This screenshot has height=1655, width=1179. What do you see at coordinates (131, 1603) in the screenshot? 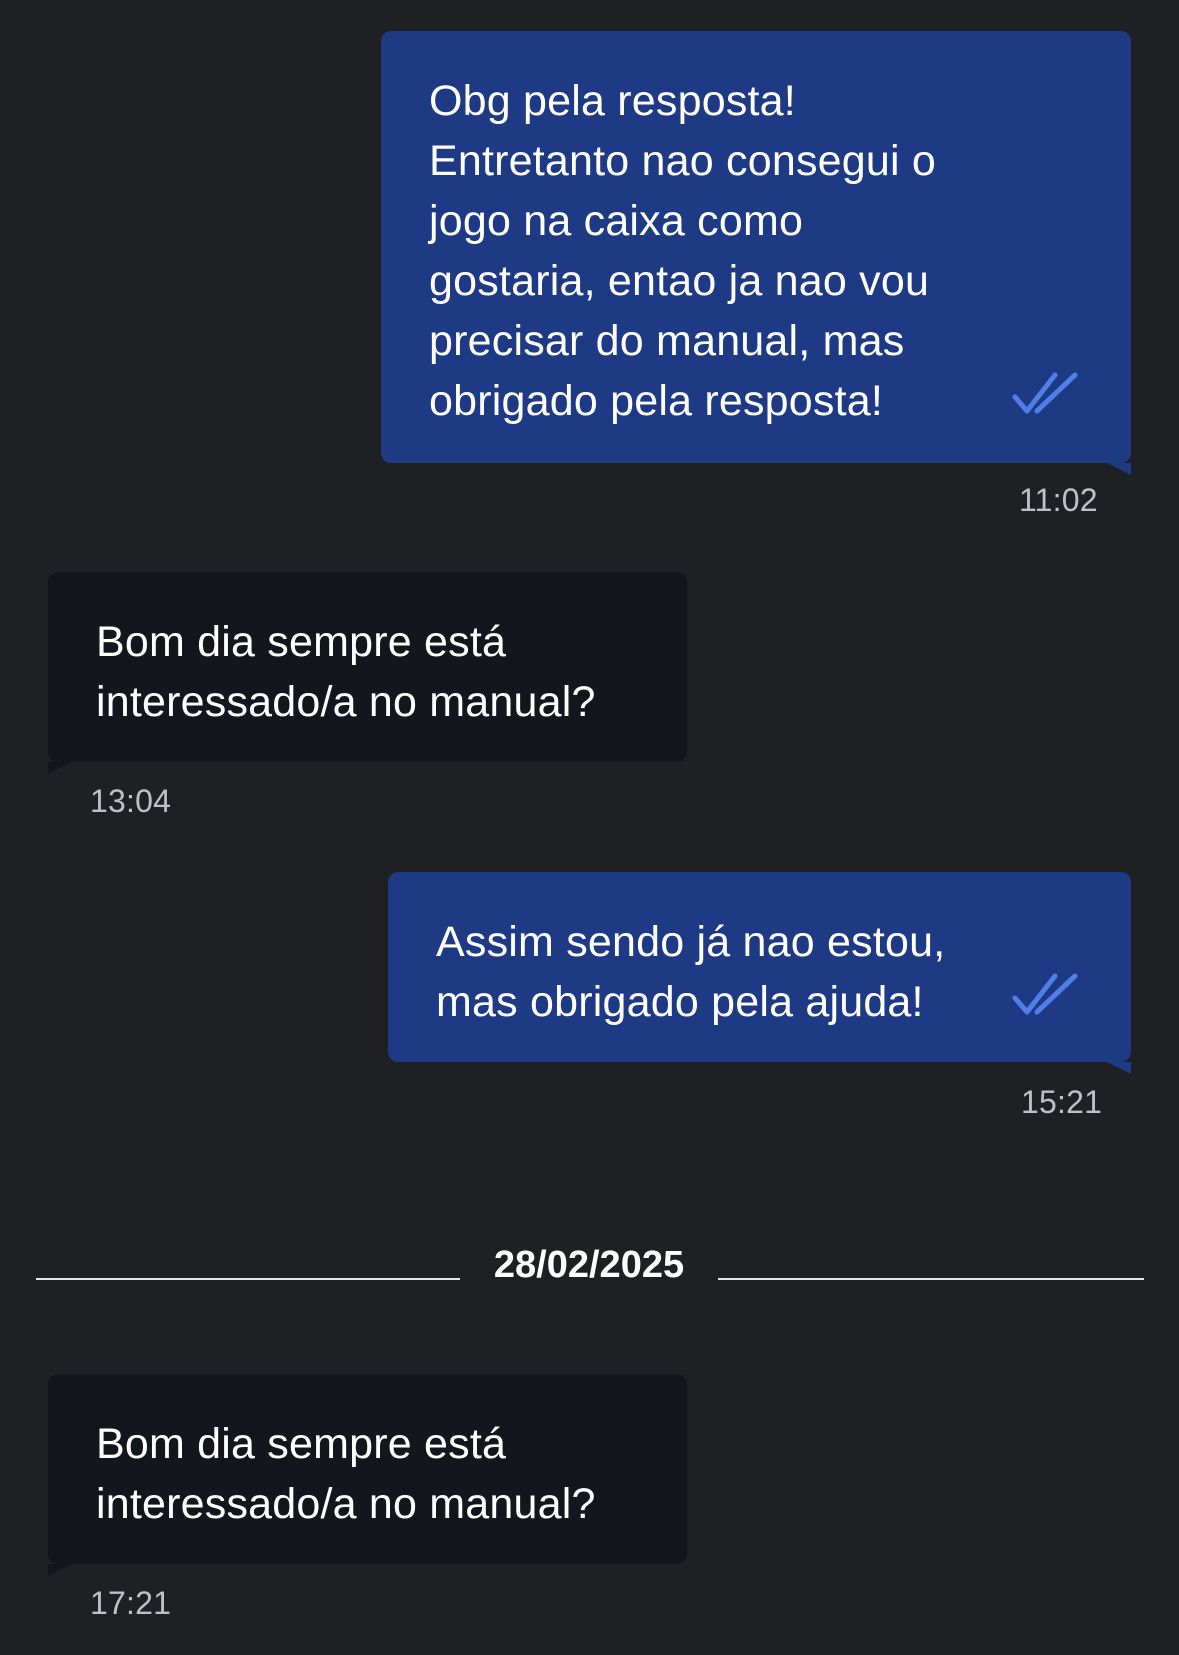
I see `message-timestamp: 17:21` at bounding box center [131, 1603].